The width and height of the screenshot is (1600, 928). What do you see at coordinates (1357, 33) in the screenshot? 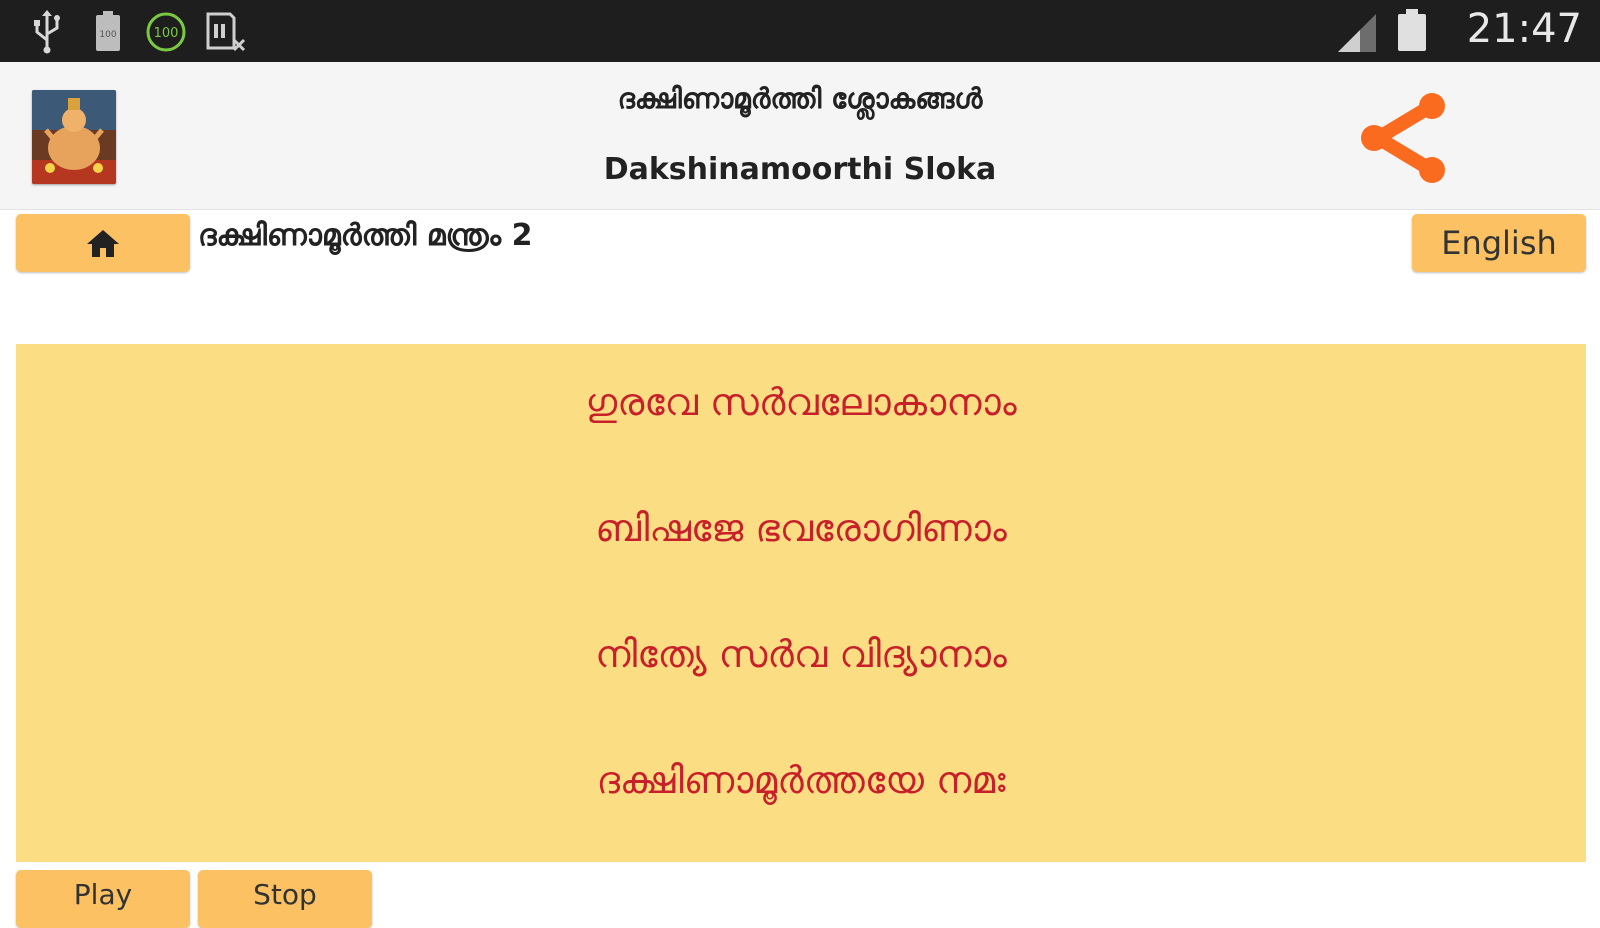
I see `signal-icon` at bounding box center [1357, 33].